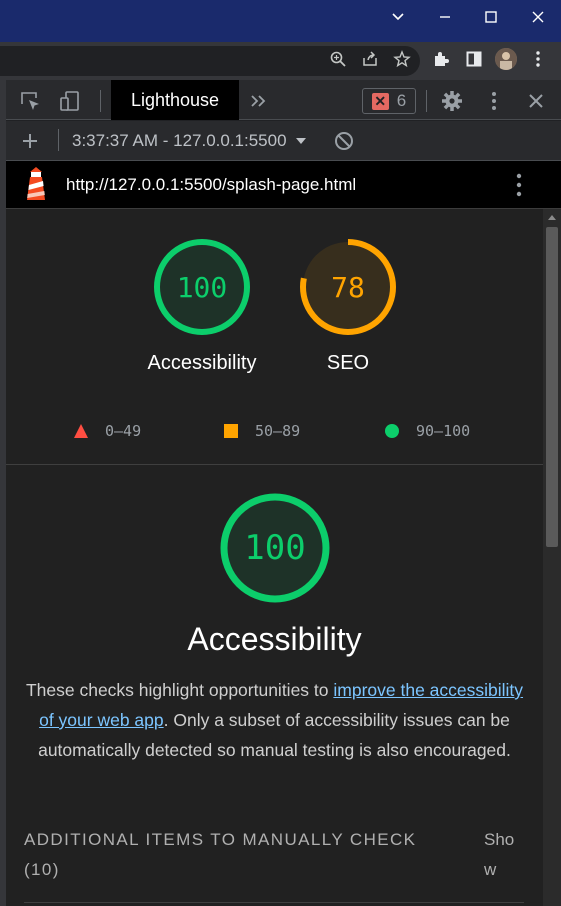 This screenshot has width=561, height=906. I want to click on legend-range: 50–89, so click(278, 431).